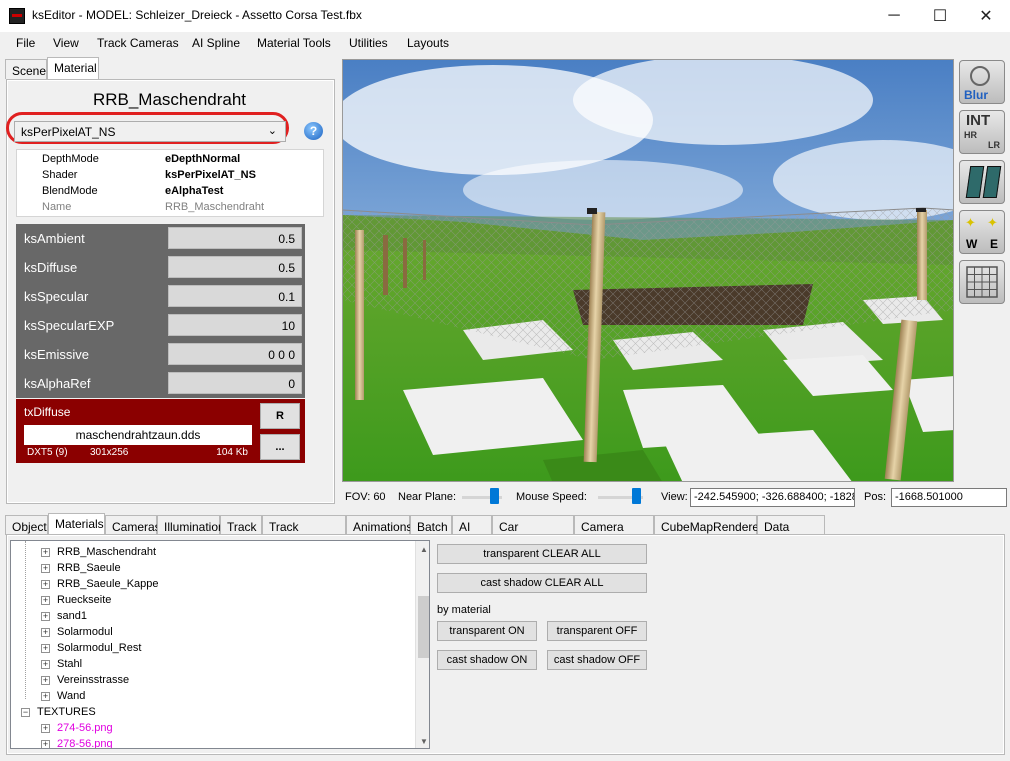 The width and height of the screenshot is (1010, 761). I want to click on maximize-button: ☐, so click(940, 15).